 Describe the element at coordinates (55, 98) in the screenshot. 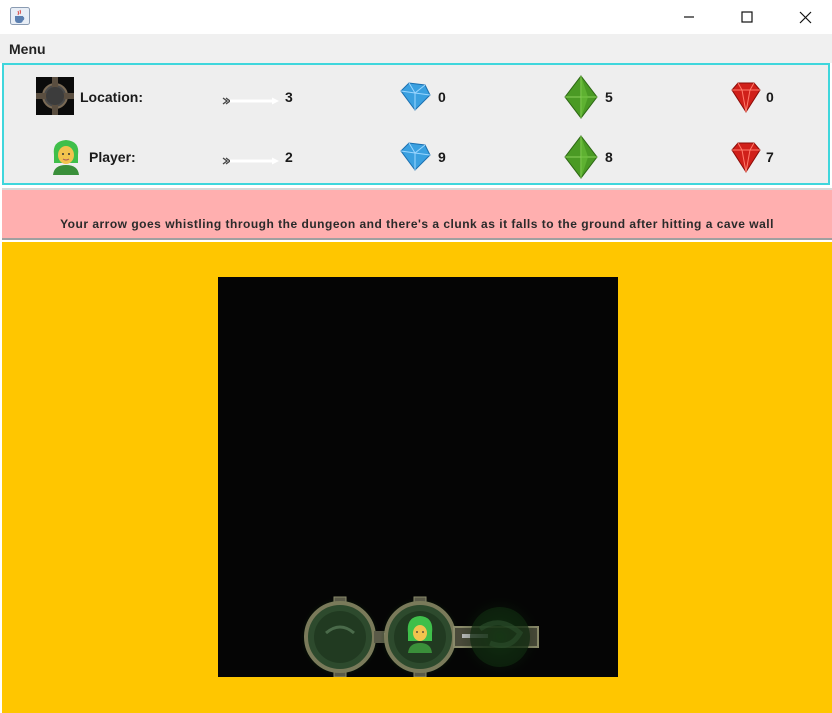

I see `room-tile-icon` at that location.